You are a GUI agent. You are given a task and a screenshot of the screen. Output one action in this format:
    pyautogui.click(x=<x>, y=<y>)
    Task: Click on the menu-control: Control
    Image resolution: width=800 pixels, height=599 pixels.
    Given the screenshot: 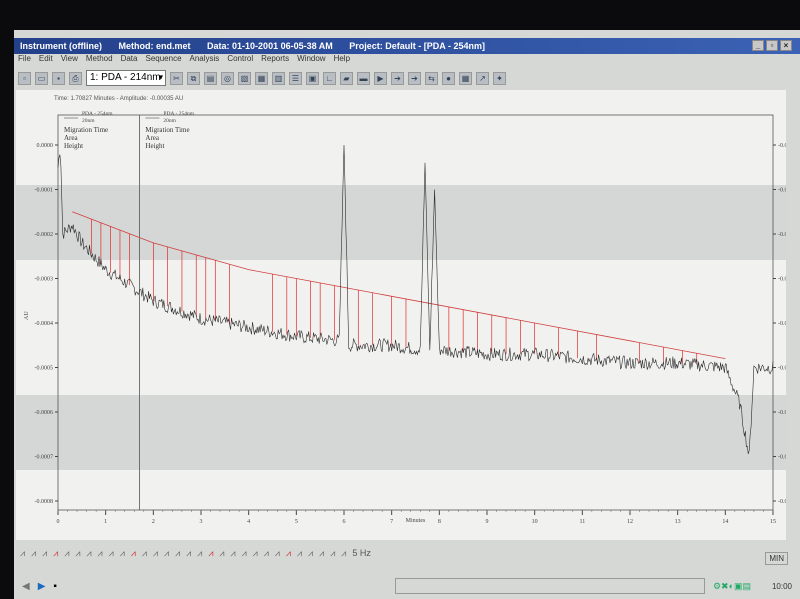 What is the action you would take?
    pyautogui.click(x=240, y=60)
    